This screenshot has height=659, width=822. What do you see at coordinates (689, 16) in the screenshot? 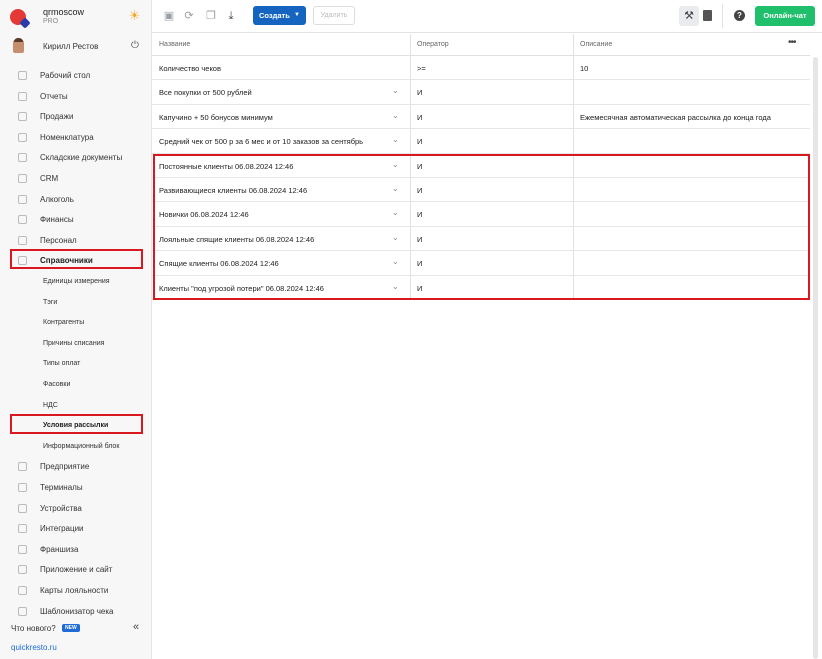
I see `tools-icon: ⚒` at bounding box center [689, 16].